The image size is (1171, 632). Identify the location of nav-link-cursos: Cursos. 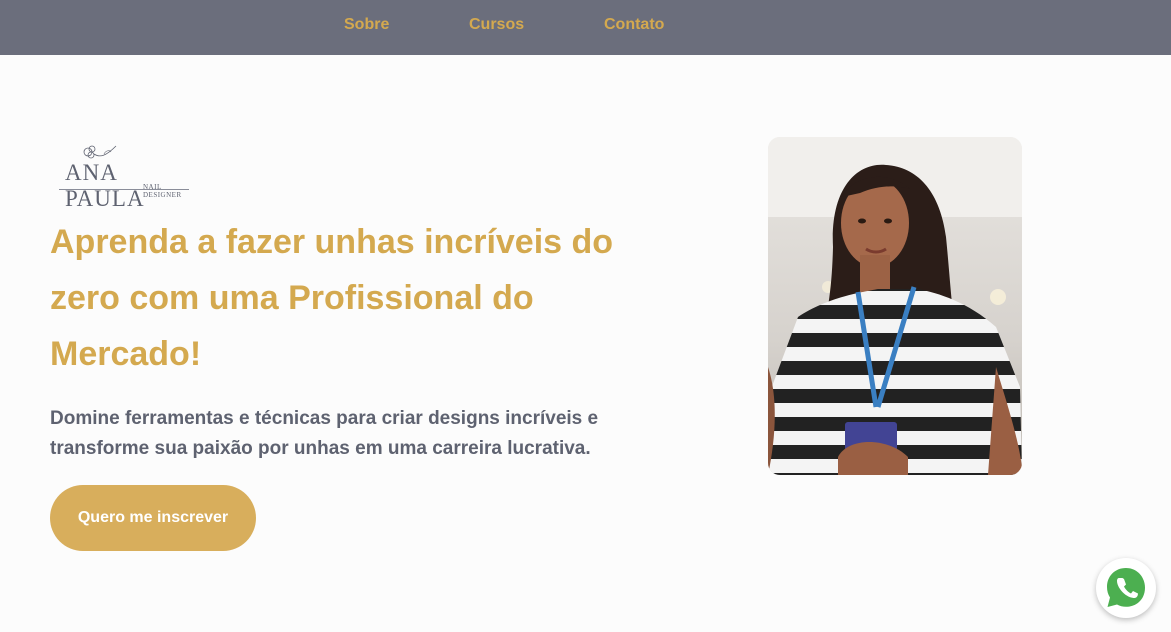
(496, 25).